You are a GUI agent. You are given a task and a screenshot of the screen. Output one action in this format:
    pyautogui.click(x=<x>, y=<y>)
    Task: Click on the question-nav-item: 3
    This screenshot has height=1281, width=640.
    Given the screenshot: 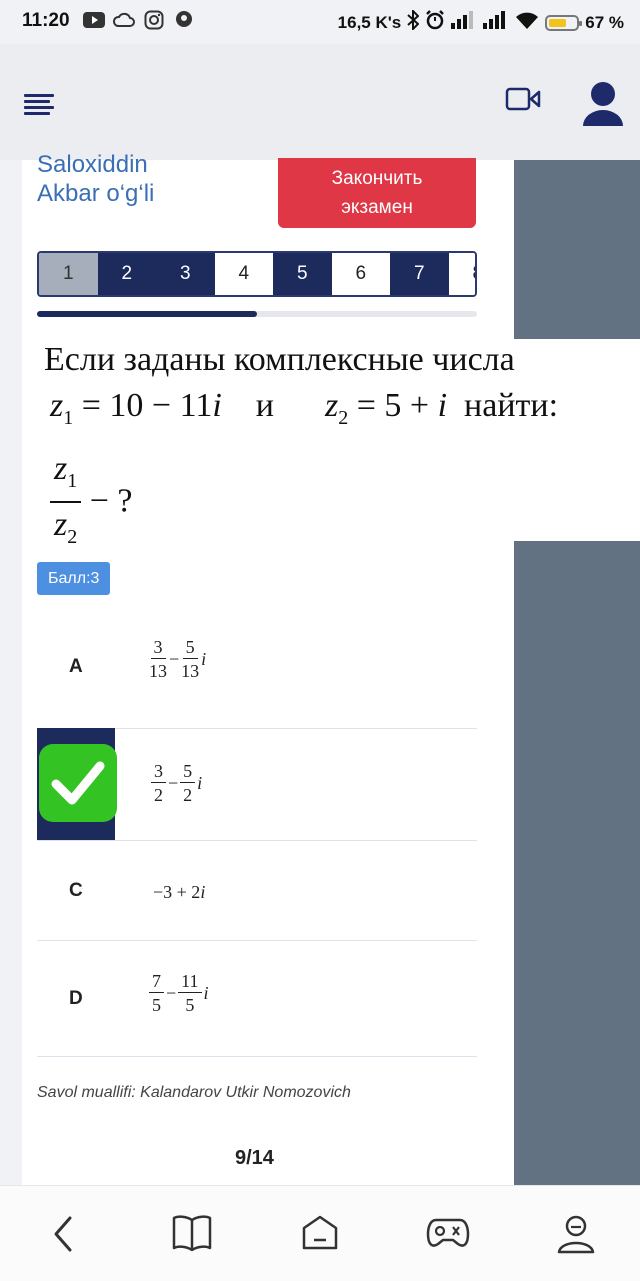 What is the action you would take?
    pyautogui.click(x=185, y=274)
    